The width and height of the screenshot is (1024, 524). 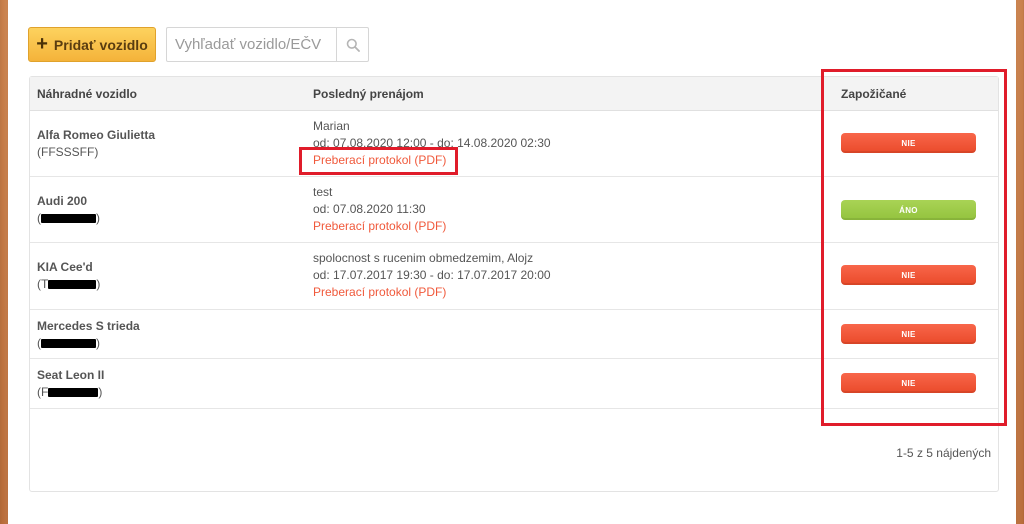 I want to click on toolbar: + Pridať vozidlo, so click(x=198, y=44).